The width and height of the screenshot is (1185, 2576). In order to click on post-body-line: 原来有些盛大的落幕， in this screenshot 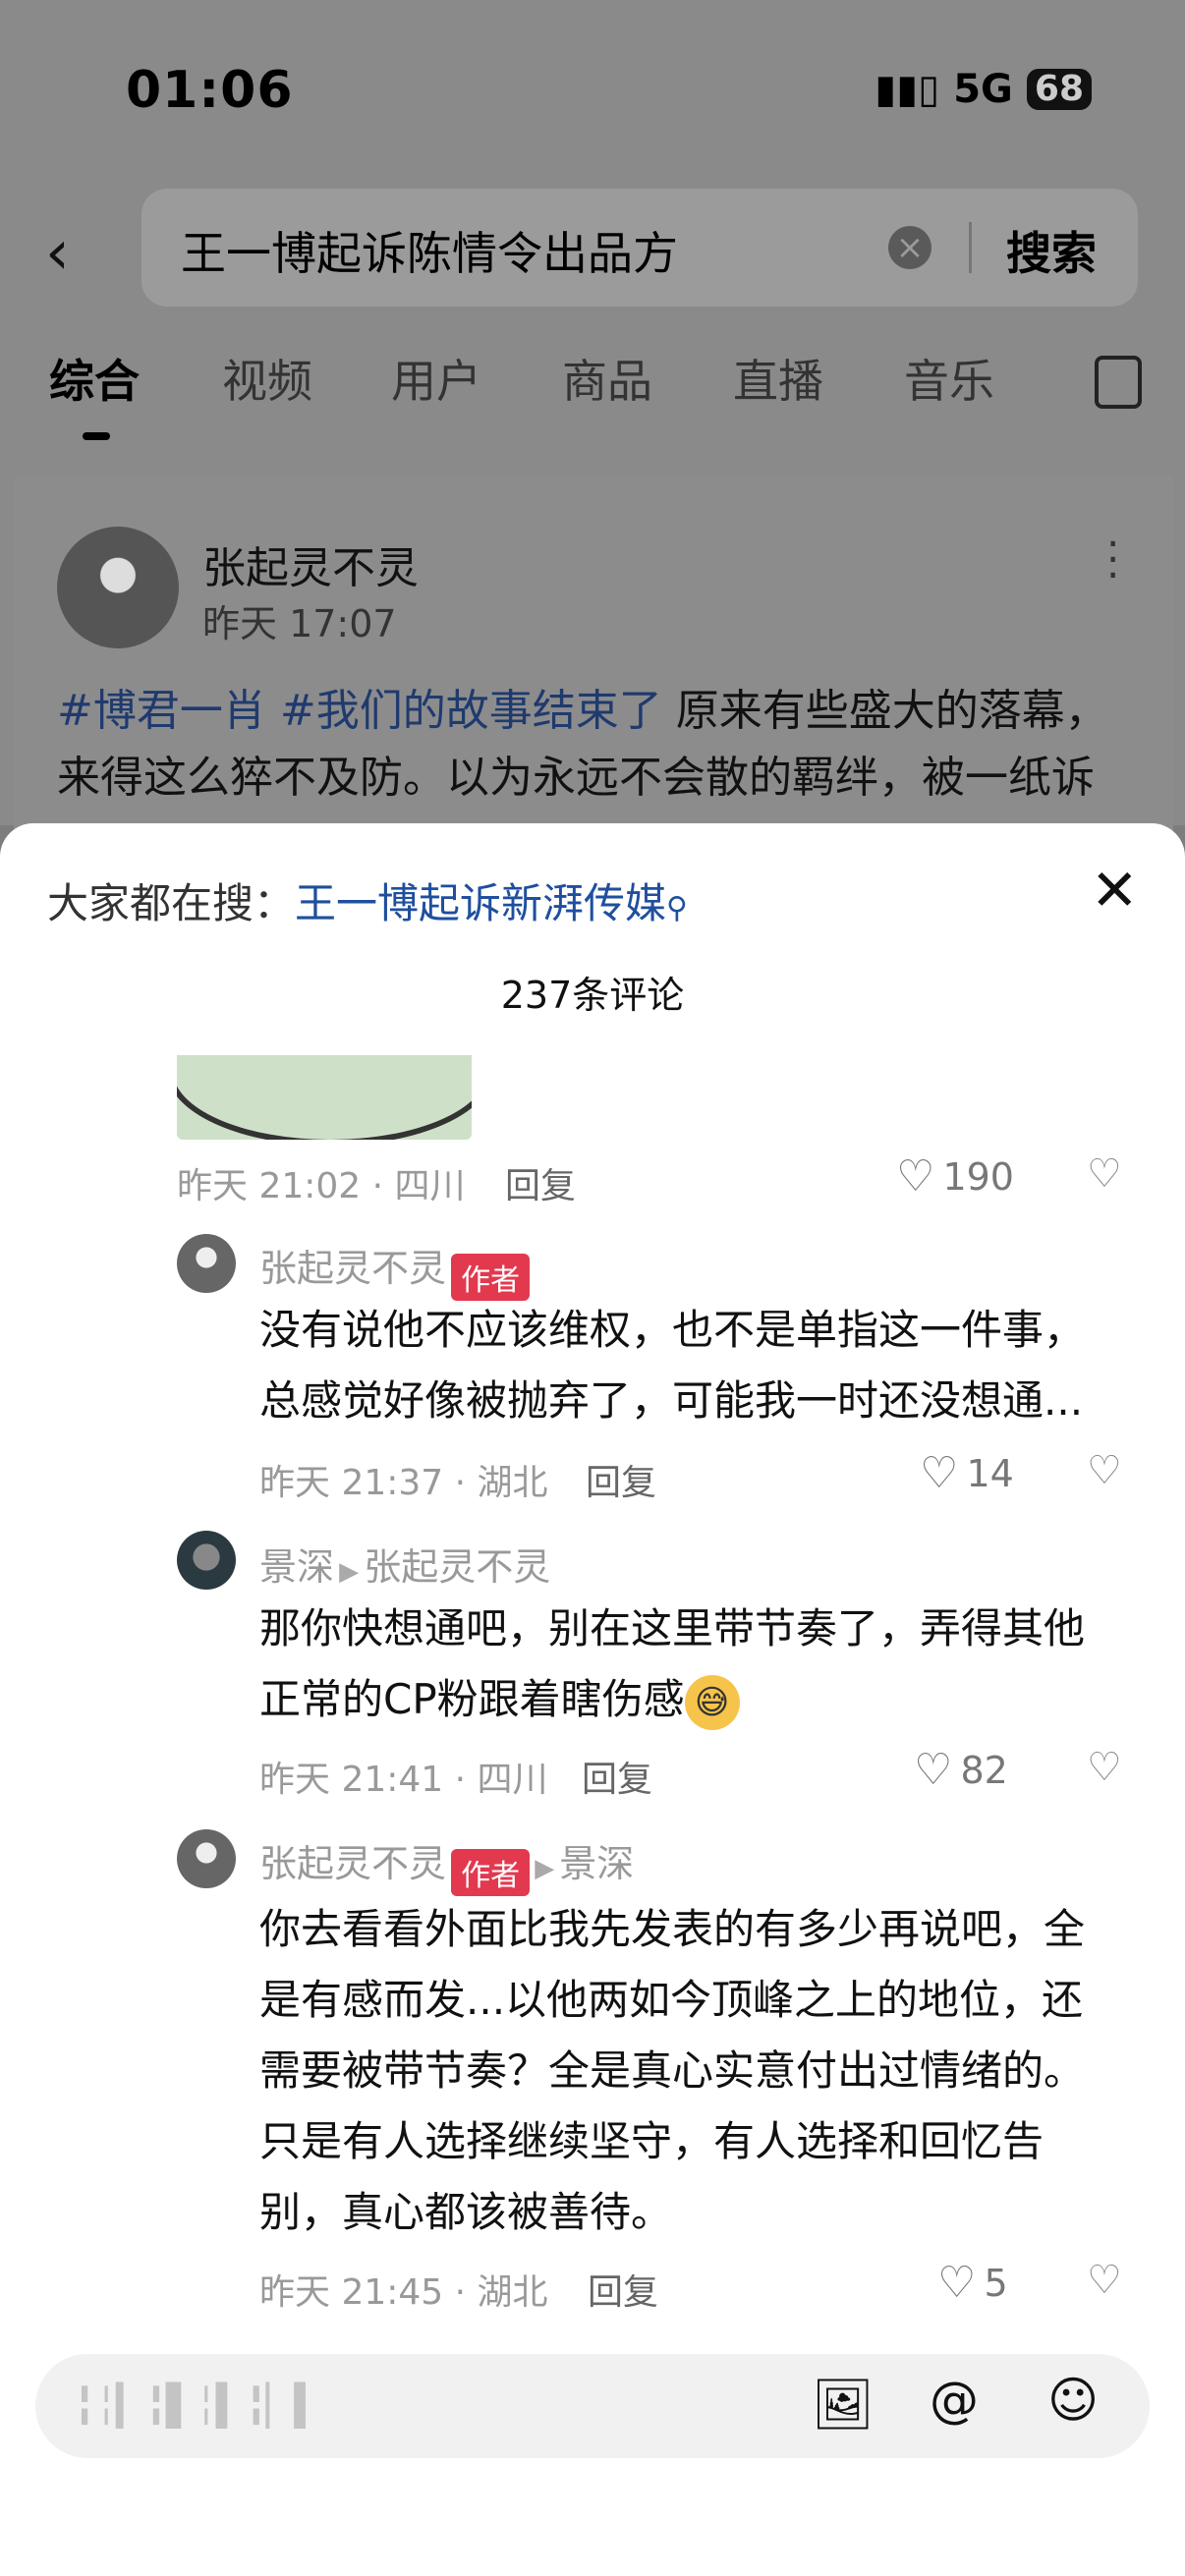, I will do `click(885, 711)`.